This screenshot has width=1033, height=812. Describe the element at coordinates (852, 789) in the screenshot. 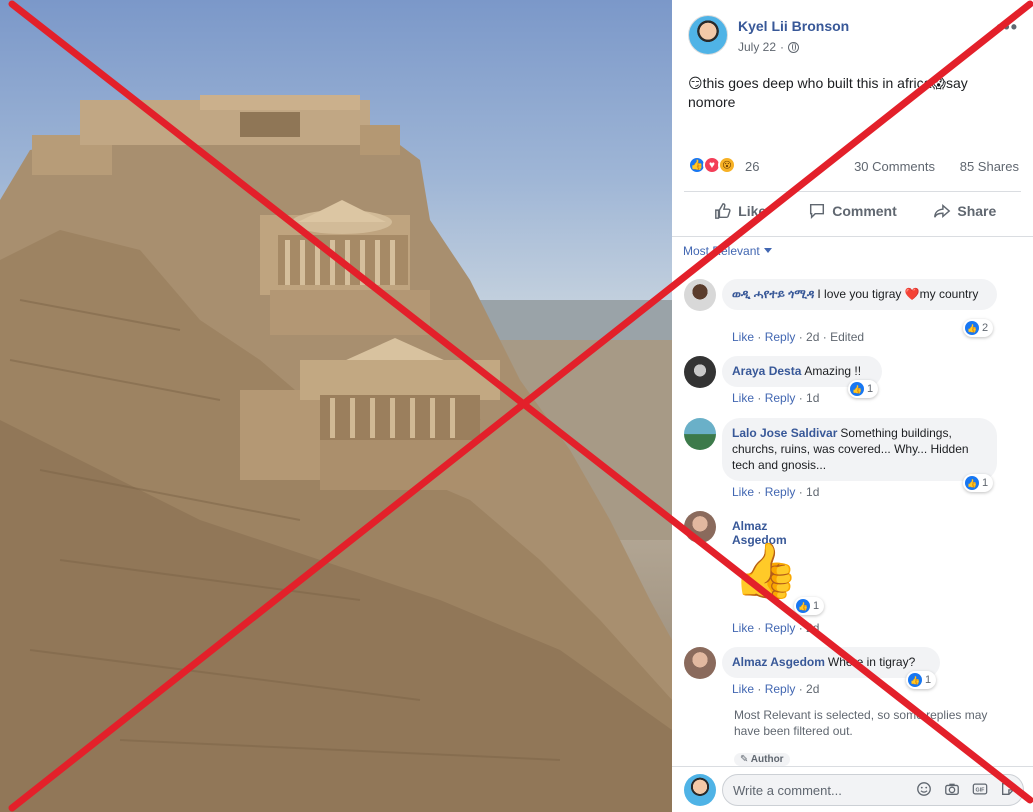

I see `comment-composer: Write a comment... GIF` at that location.